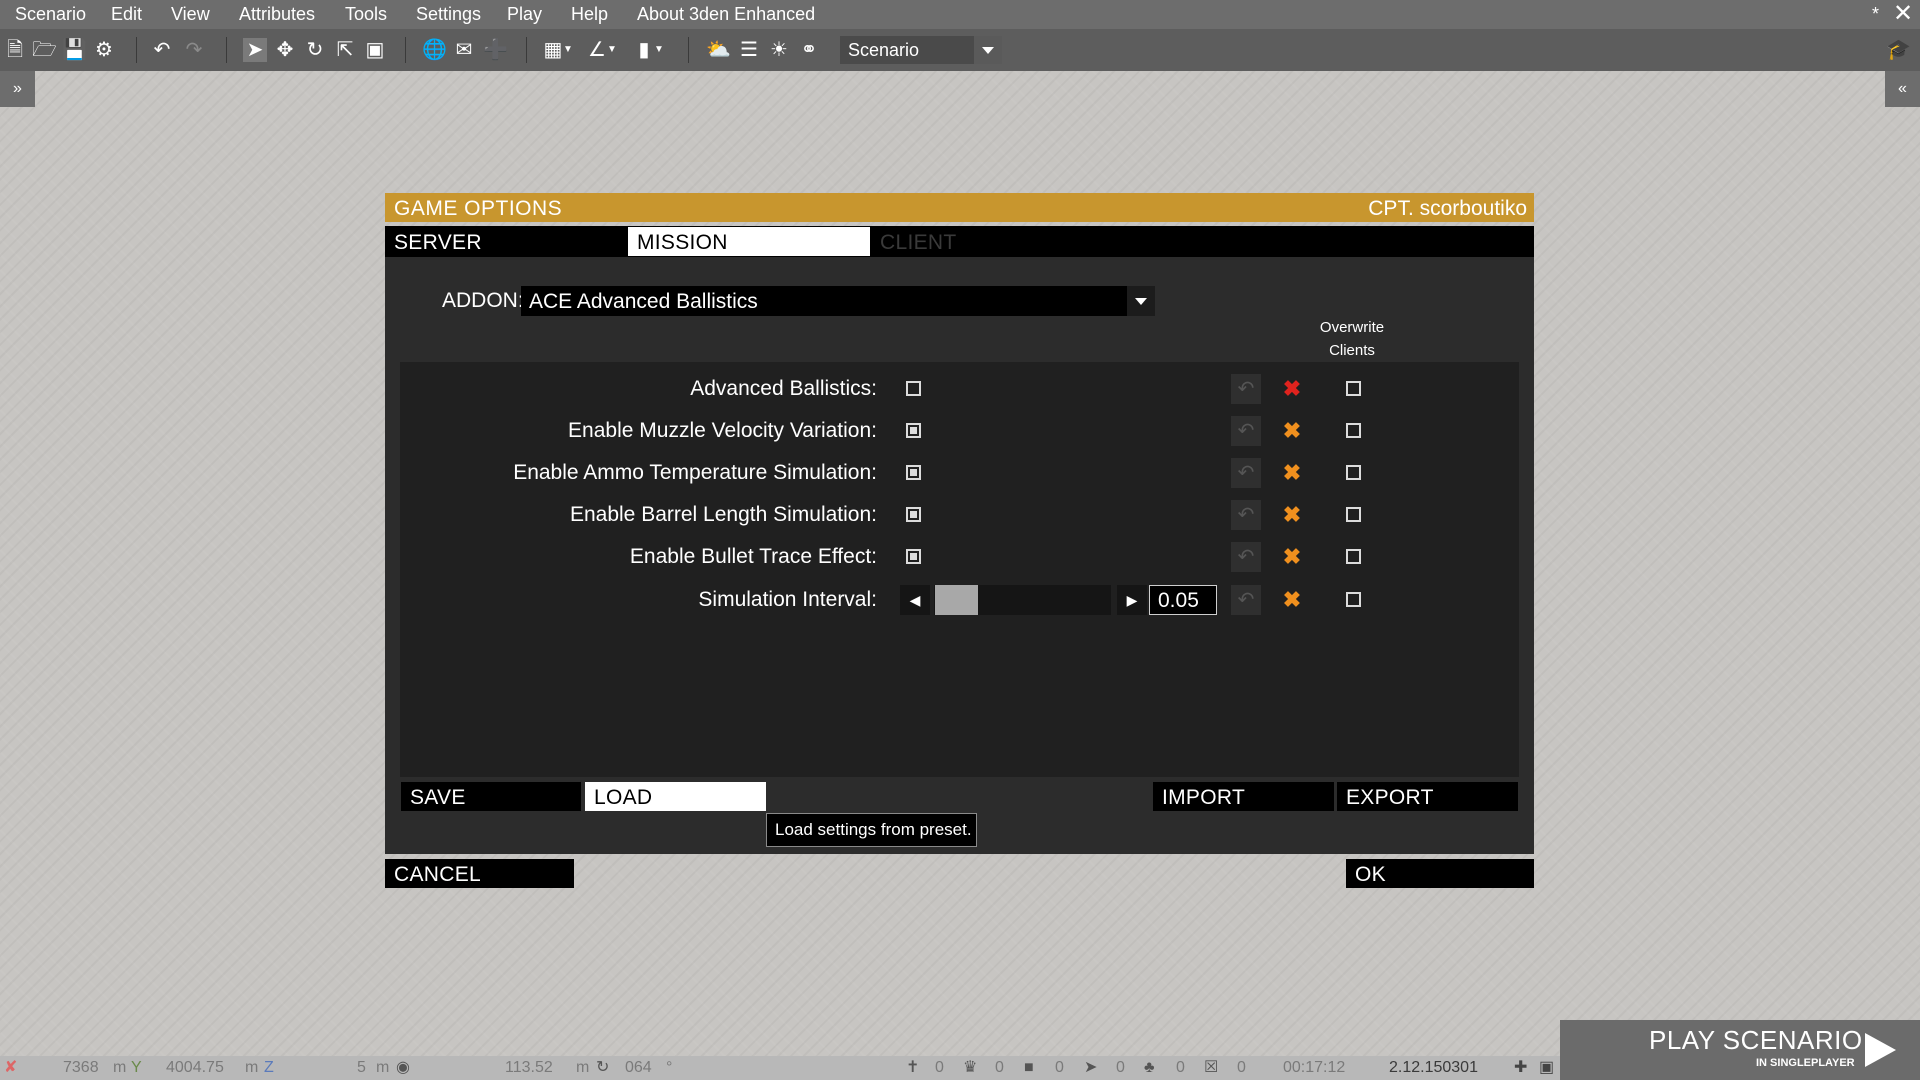 Image resolution: width=1920 pixels, height=1080 pixels. I want to click on system-icon: ♣, so click(1149, 1067).